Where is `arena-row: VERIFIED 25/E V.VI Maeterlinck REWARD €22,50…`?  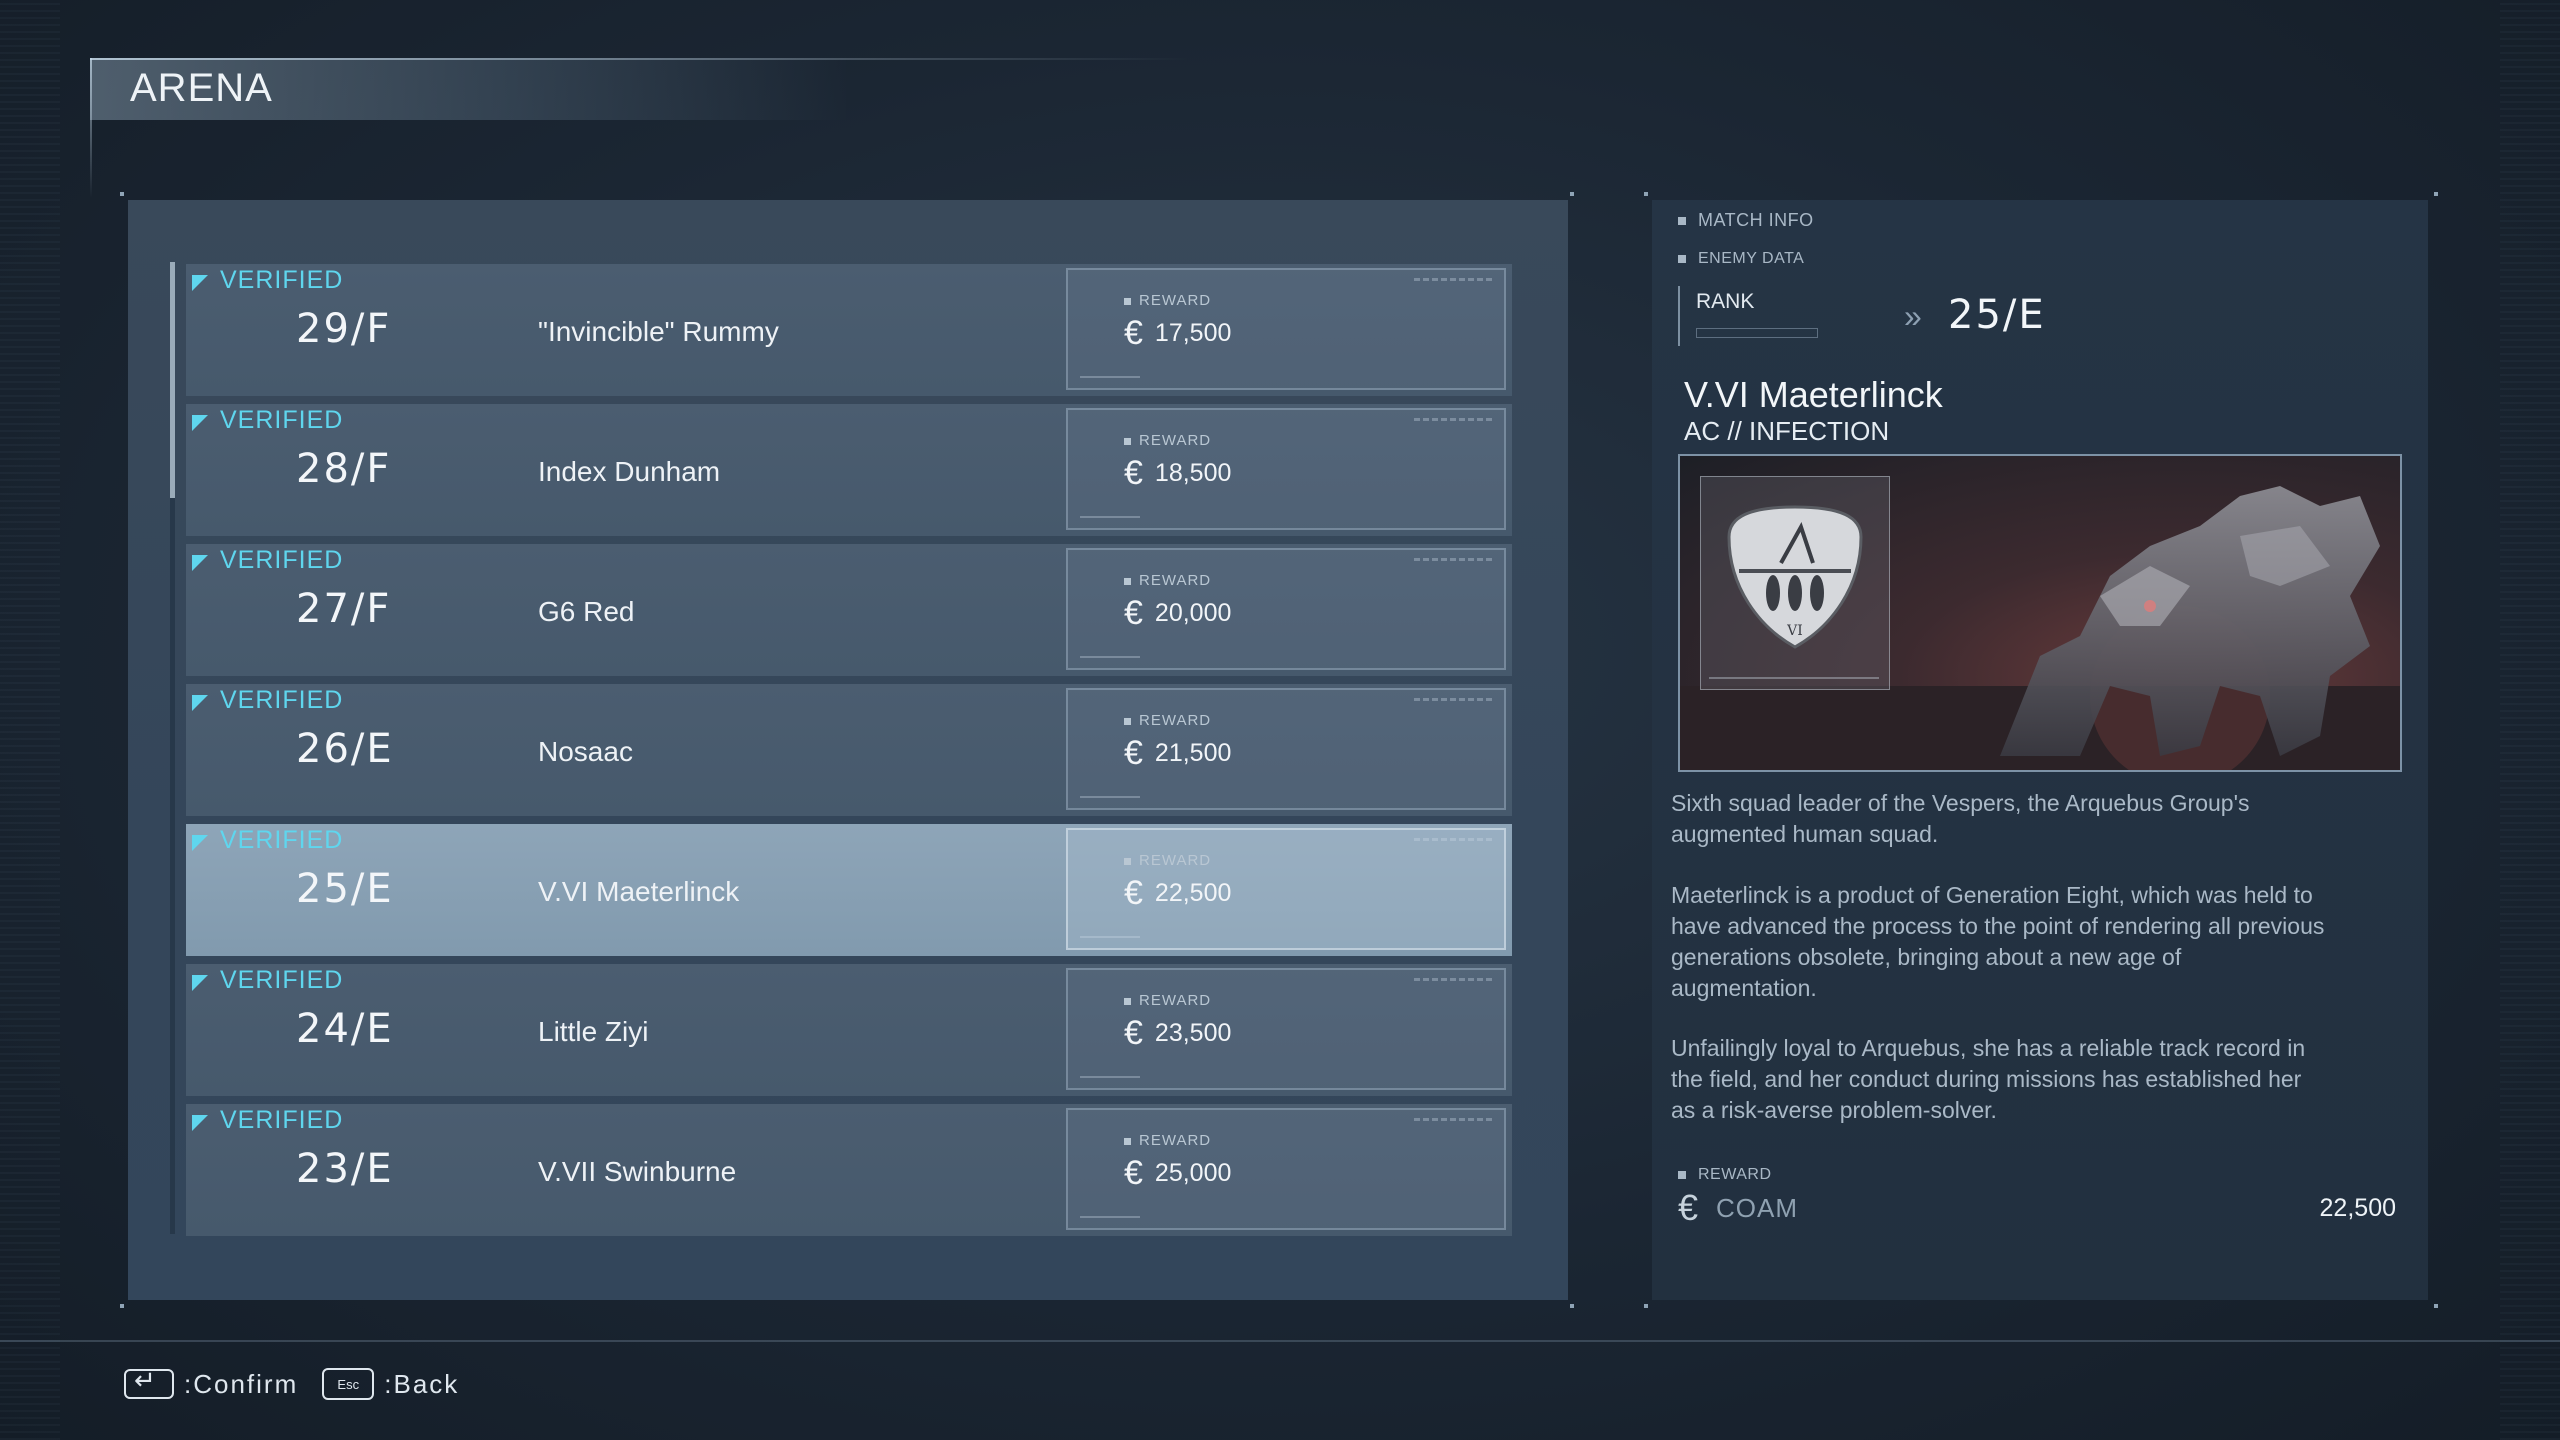 arena-row: VERIFIED 25/E V.VI Maeterlinck REWARD €22,50… is located at coordinates (849, 890).